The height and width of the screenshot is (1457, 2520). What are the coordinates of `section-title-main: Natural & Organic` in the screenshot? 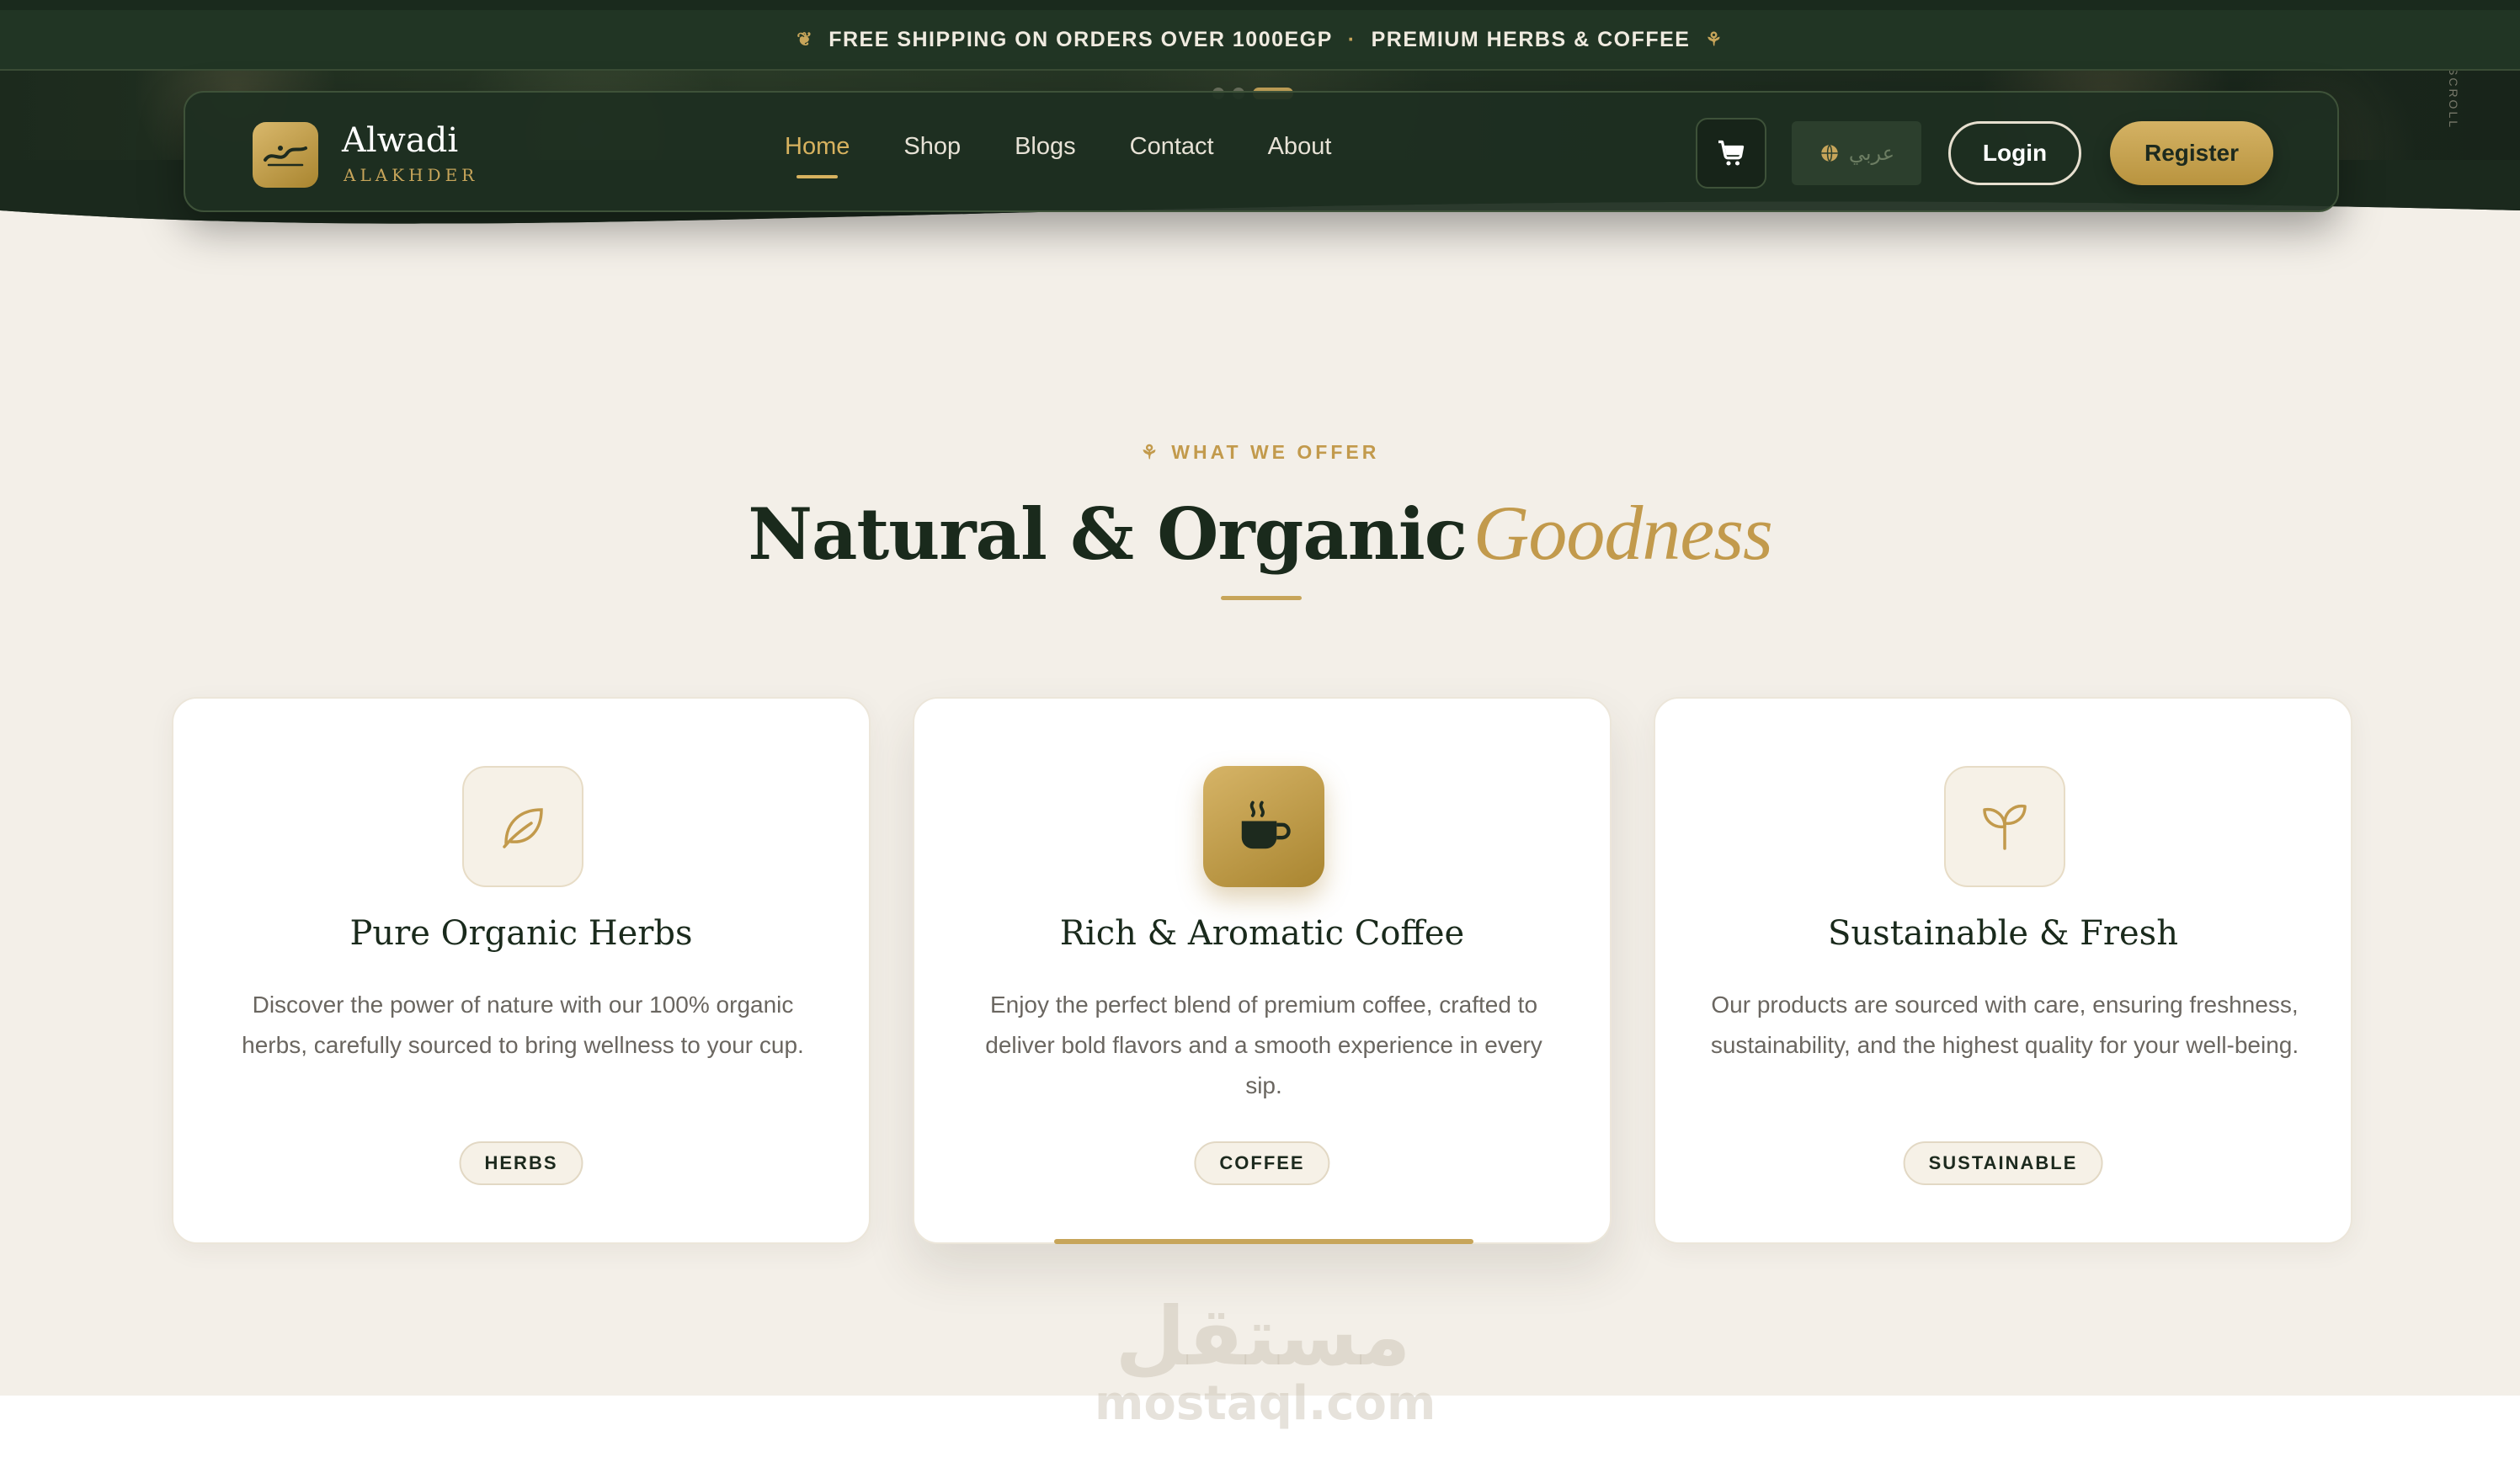 It's located at (1108, 534).